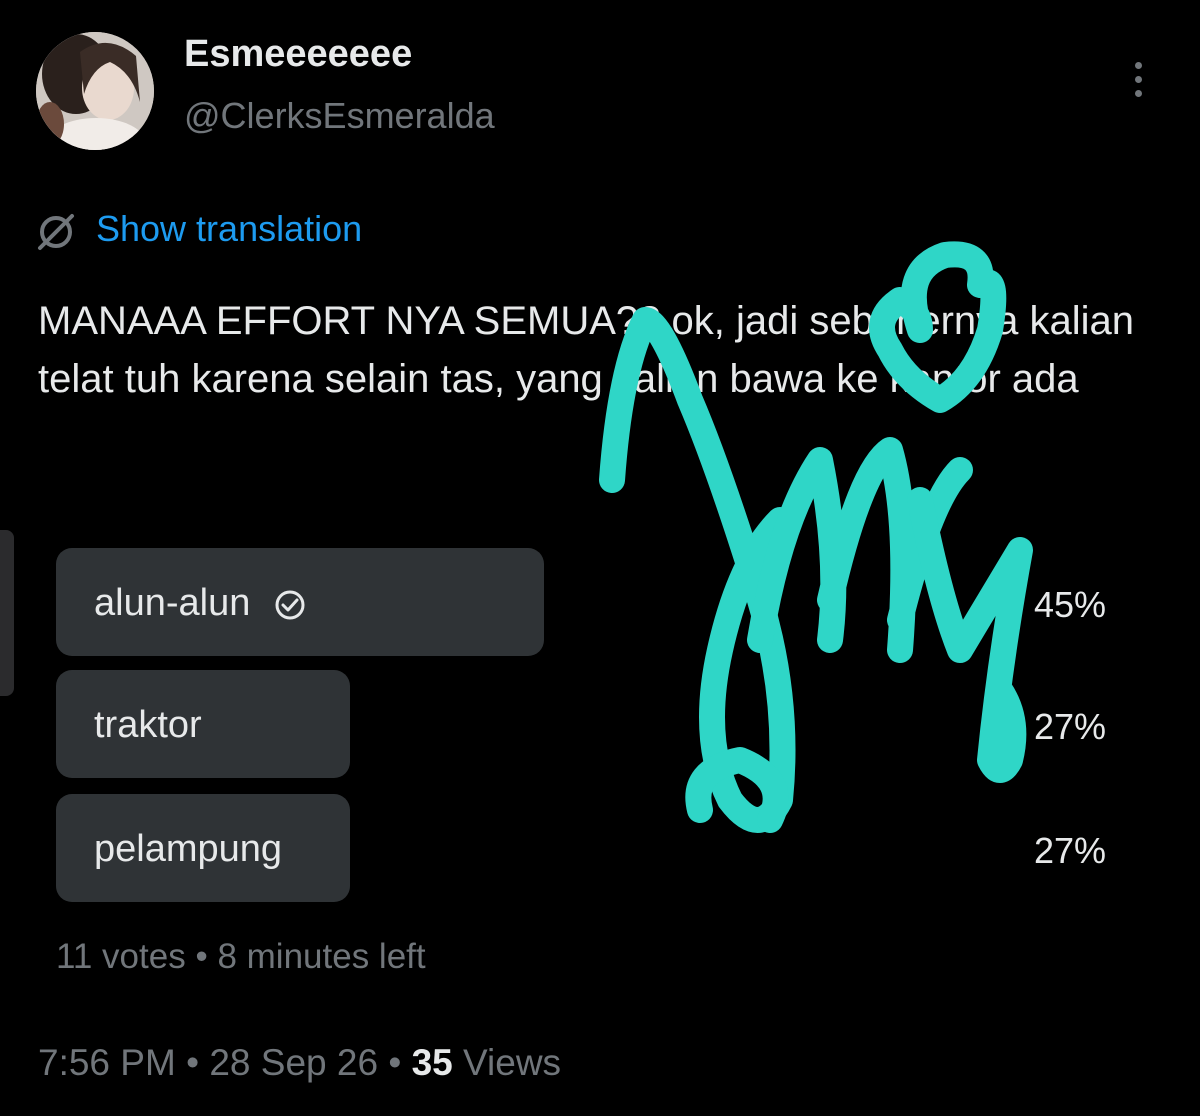  What do you see at coordinates (188, 849) in the screenshot?
I see `poll-option-3: pelampung` at bounding box center [188, 849].